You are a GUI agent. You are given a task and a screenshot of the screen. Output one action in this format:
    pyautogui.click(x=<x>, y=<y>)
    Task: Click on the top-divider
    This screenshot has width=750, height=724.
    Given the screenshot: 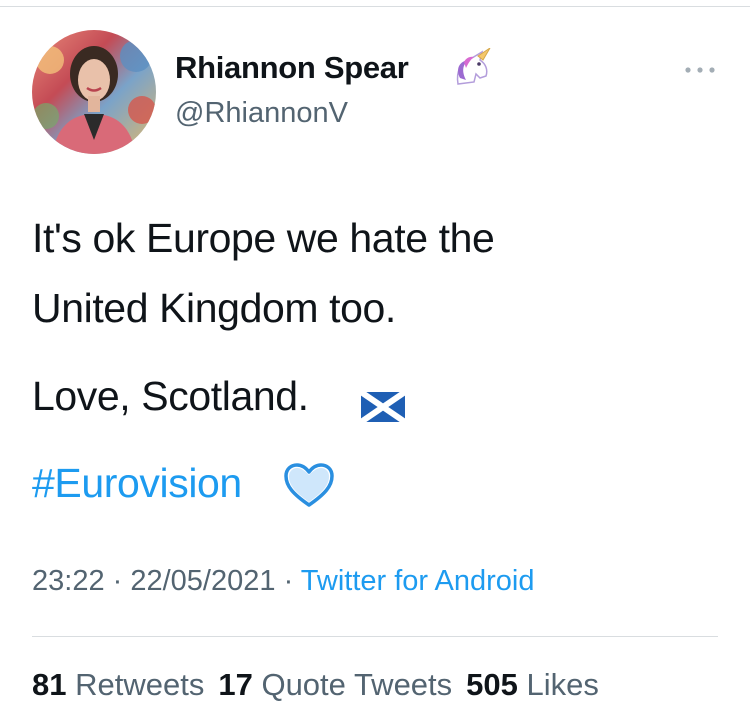 What is the action you would take?
    pyautogui.click(x=375, y=6)
    